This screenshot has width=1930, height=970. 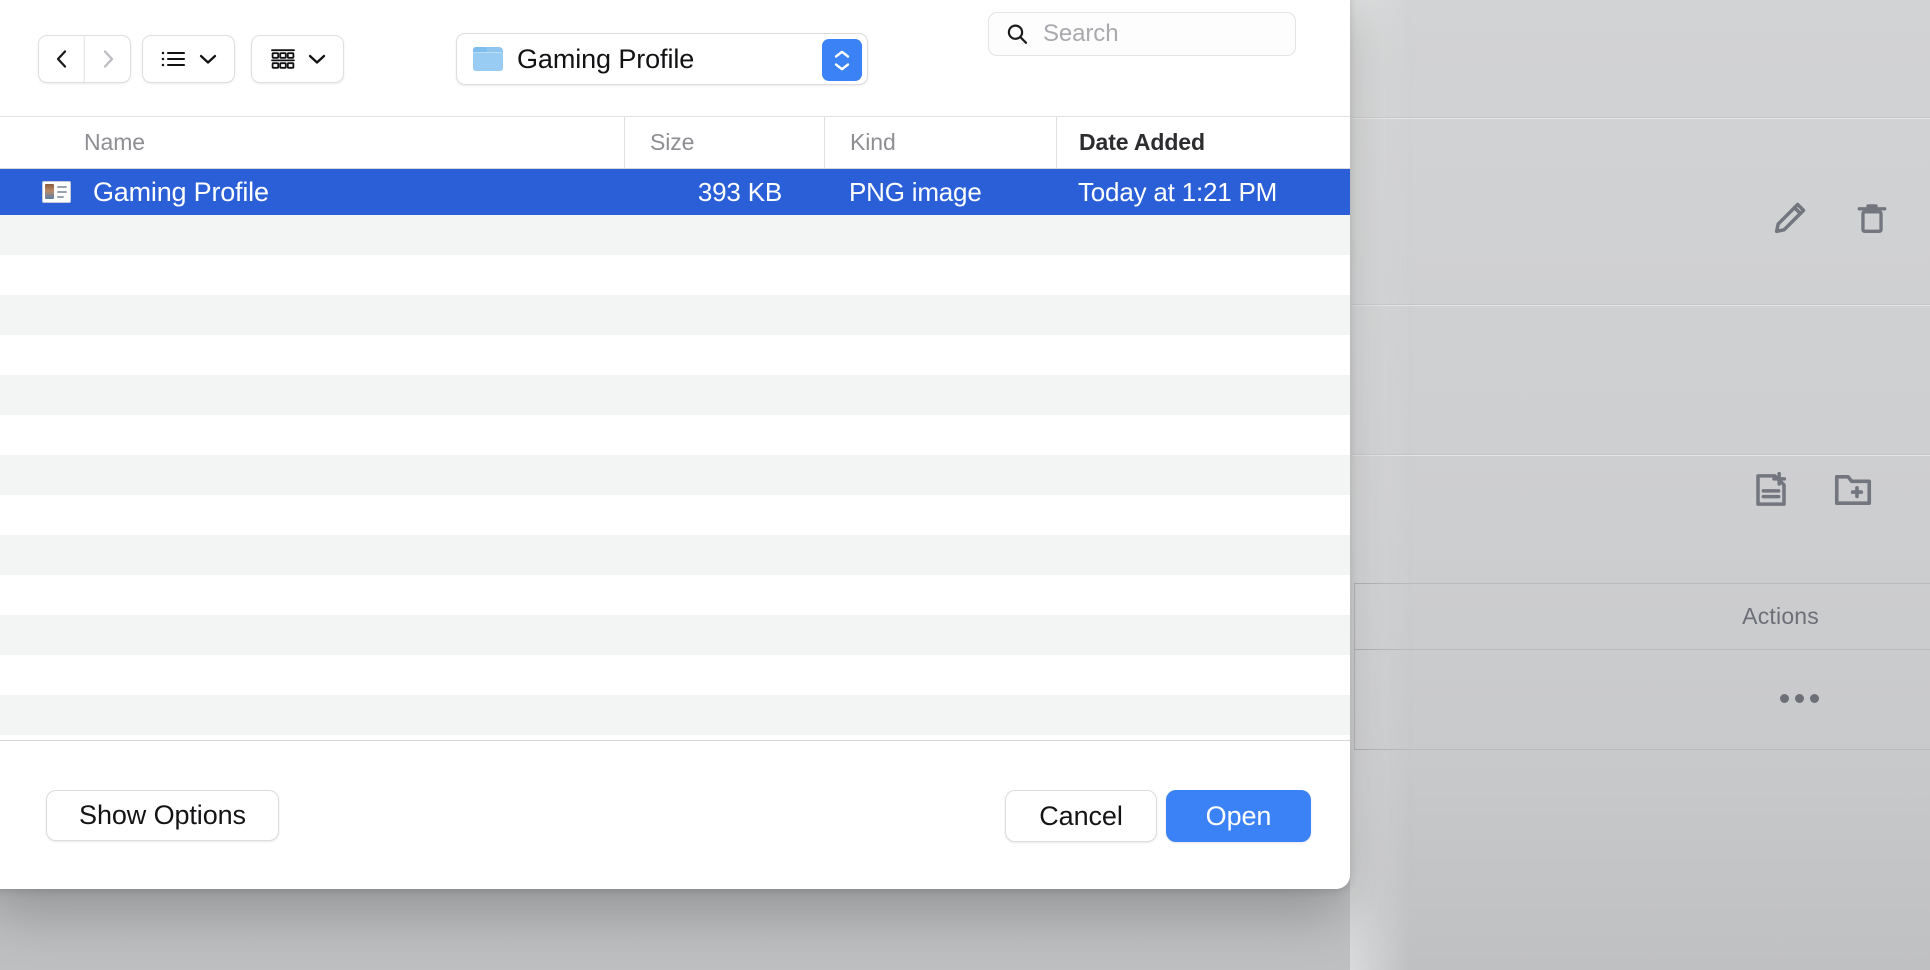 I want to click on open-button: Open, so click(x=1238, y=816).